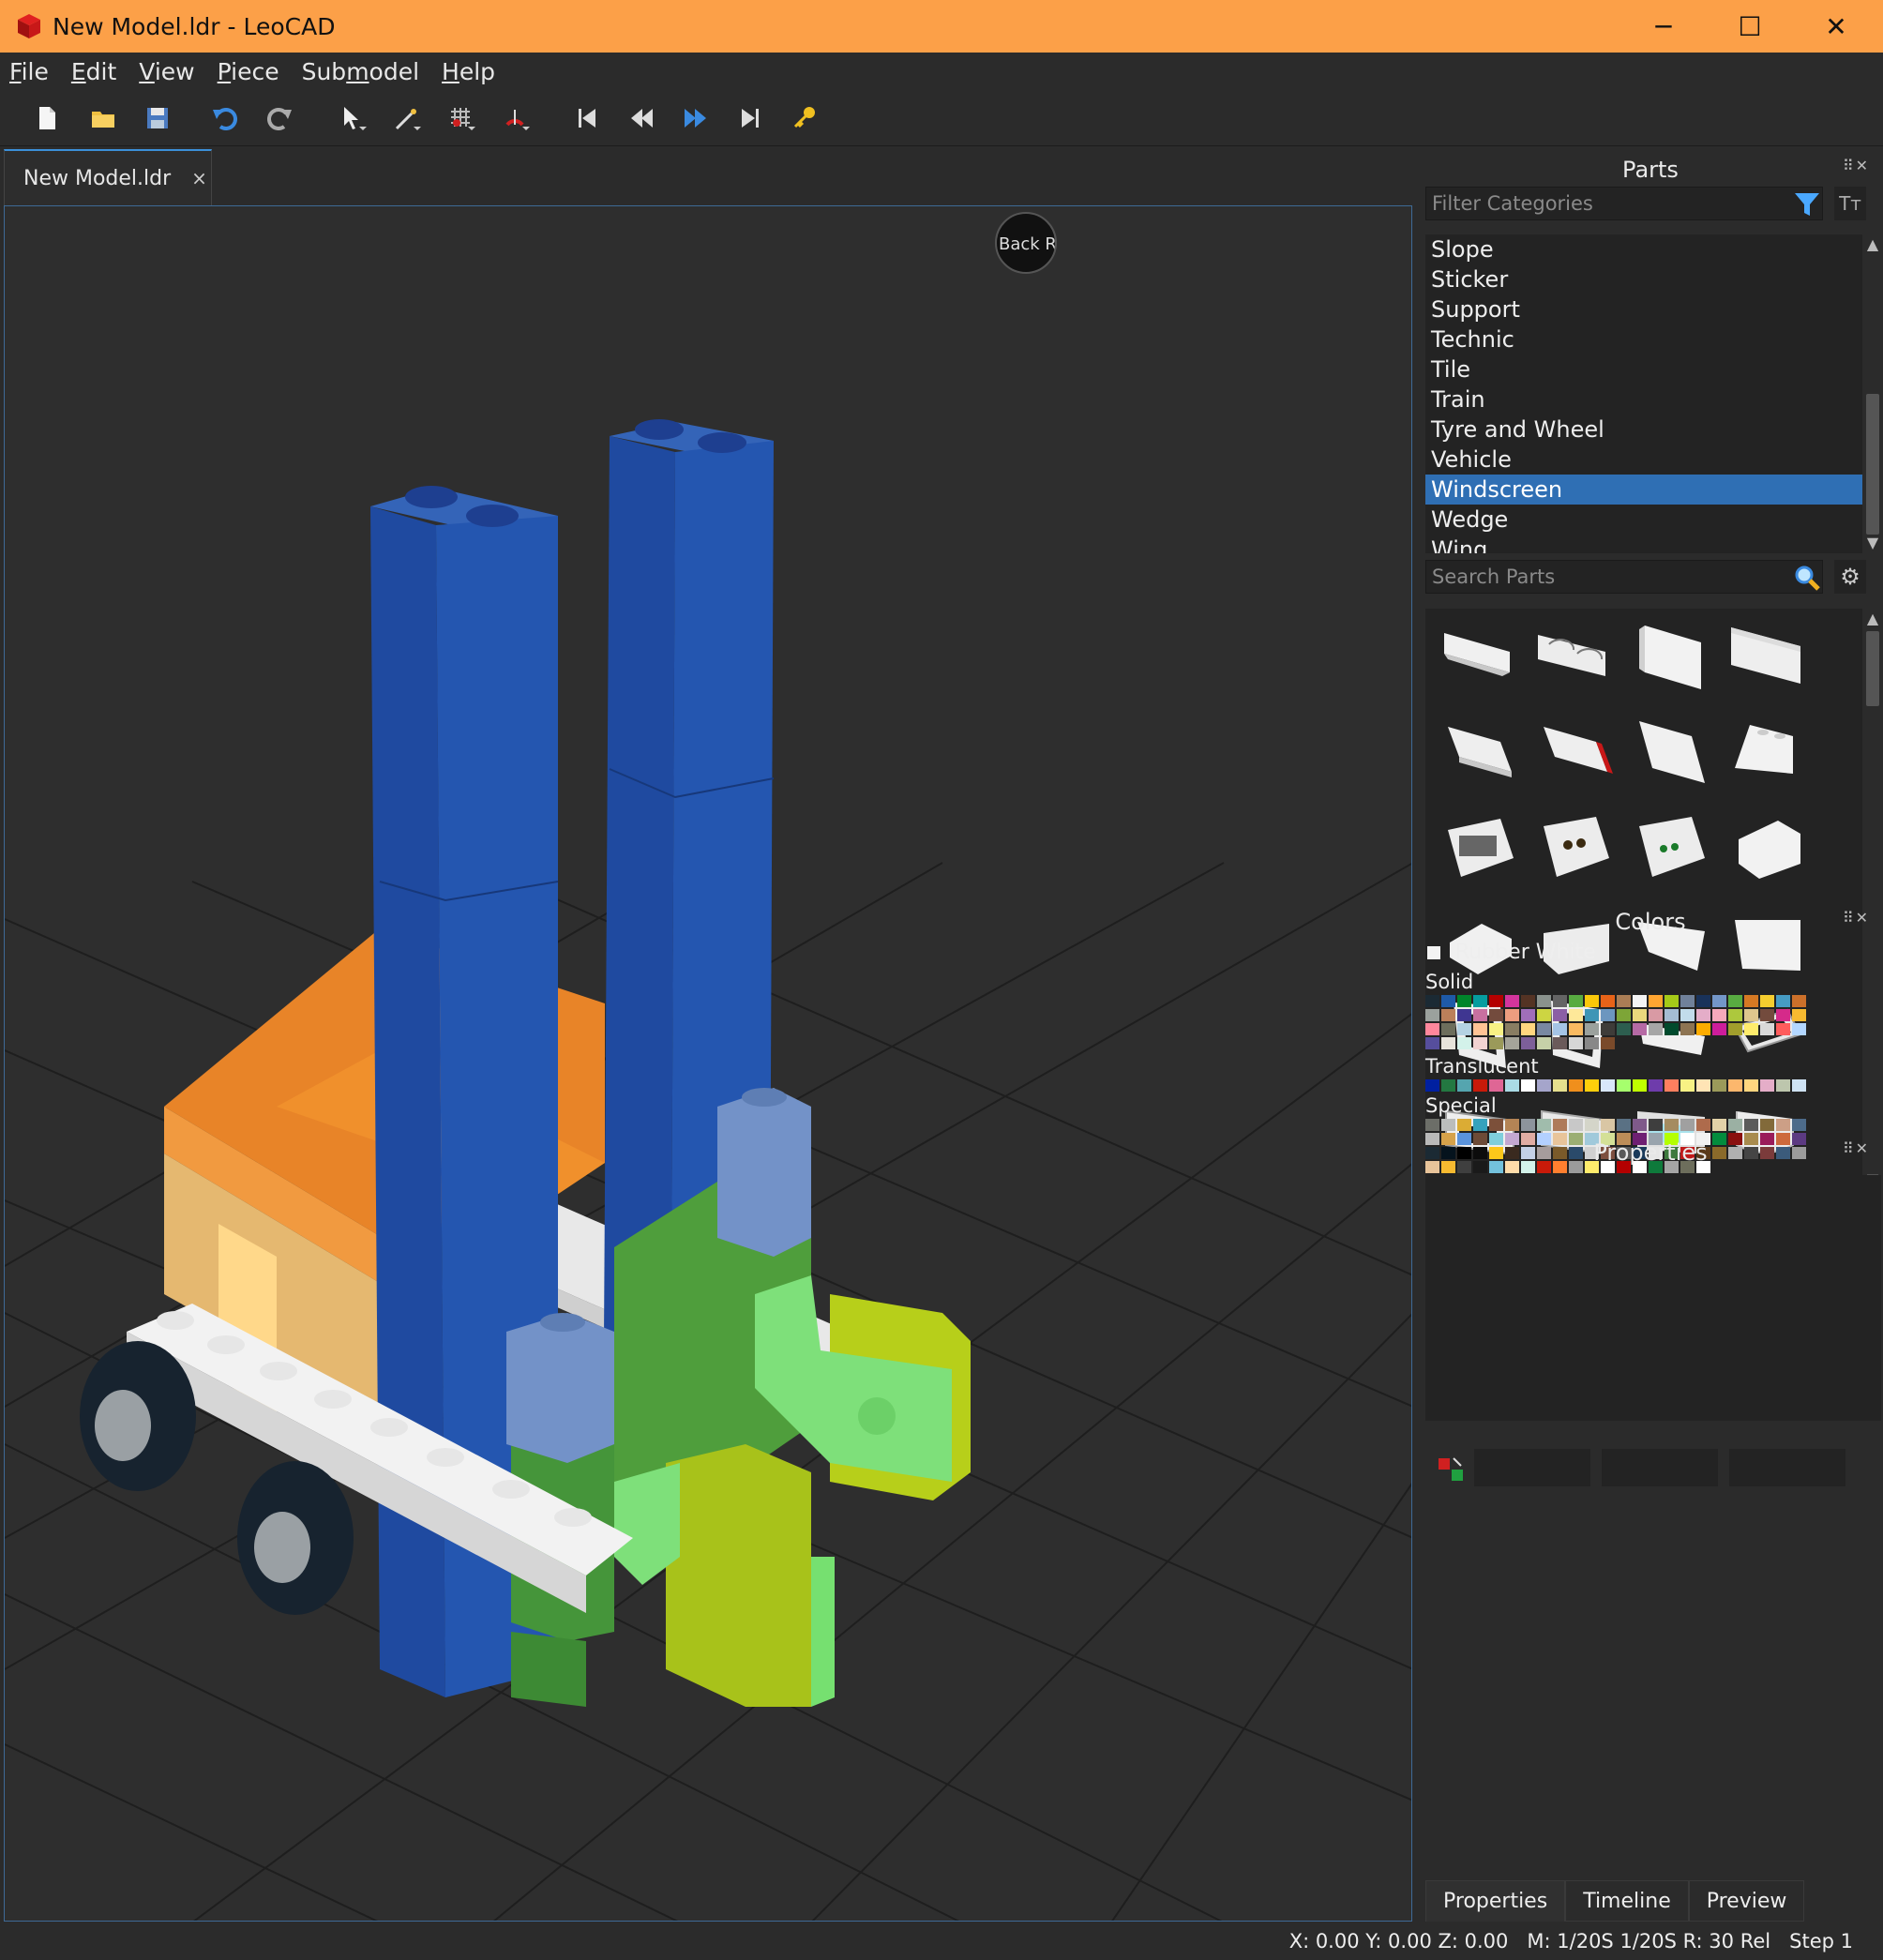 The width and height of the screenshot is (1883, 1960). I want to click on menu-edit: Edit, so click(93, 71).